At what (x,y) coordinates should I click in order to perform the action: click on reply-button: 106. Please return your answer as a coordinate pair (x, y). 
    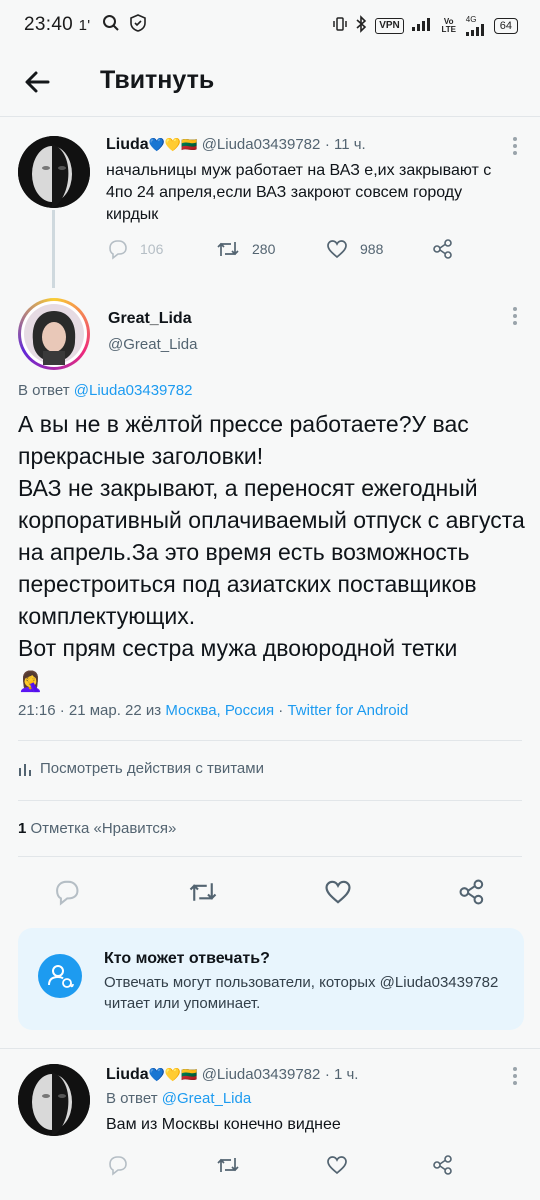
    Looking at the image, I should click on (134, 249).